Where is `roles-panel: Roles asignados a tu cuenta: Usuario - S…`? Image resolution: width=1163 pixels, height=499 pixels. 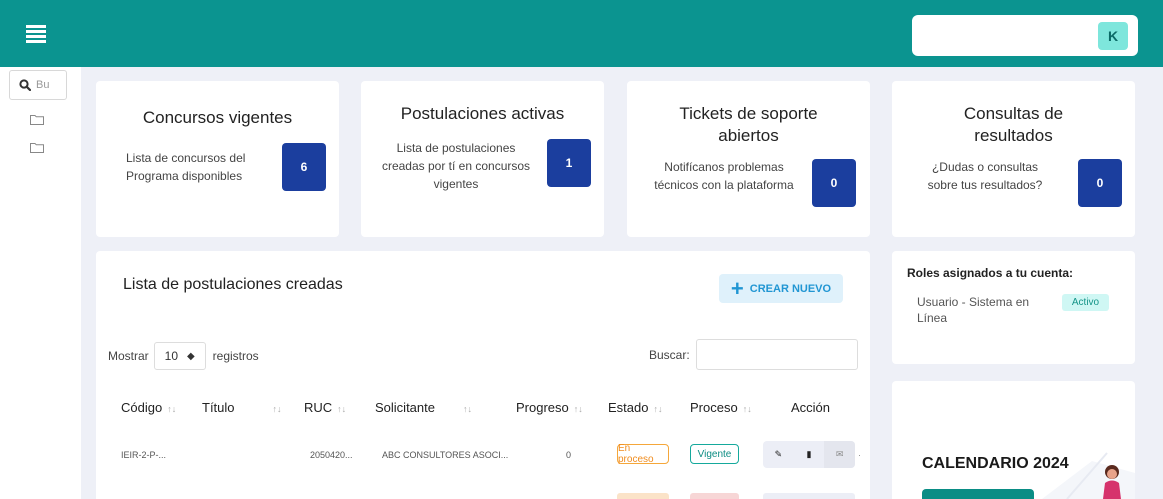
roles-panel: Roles asignados a tu cuenta: Usuario - S… is located at coordinates (1013, 307).